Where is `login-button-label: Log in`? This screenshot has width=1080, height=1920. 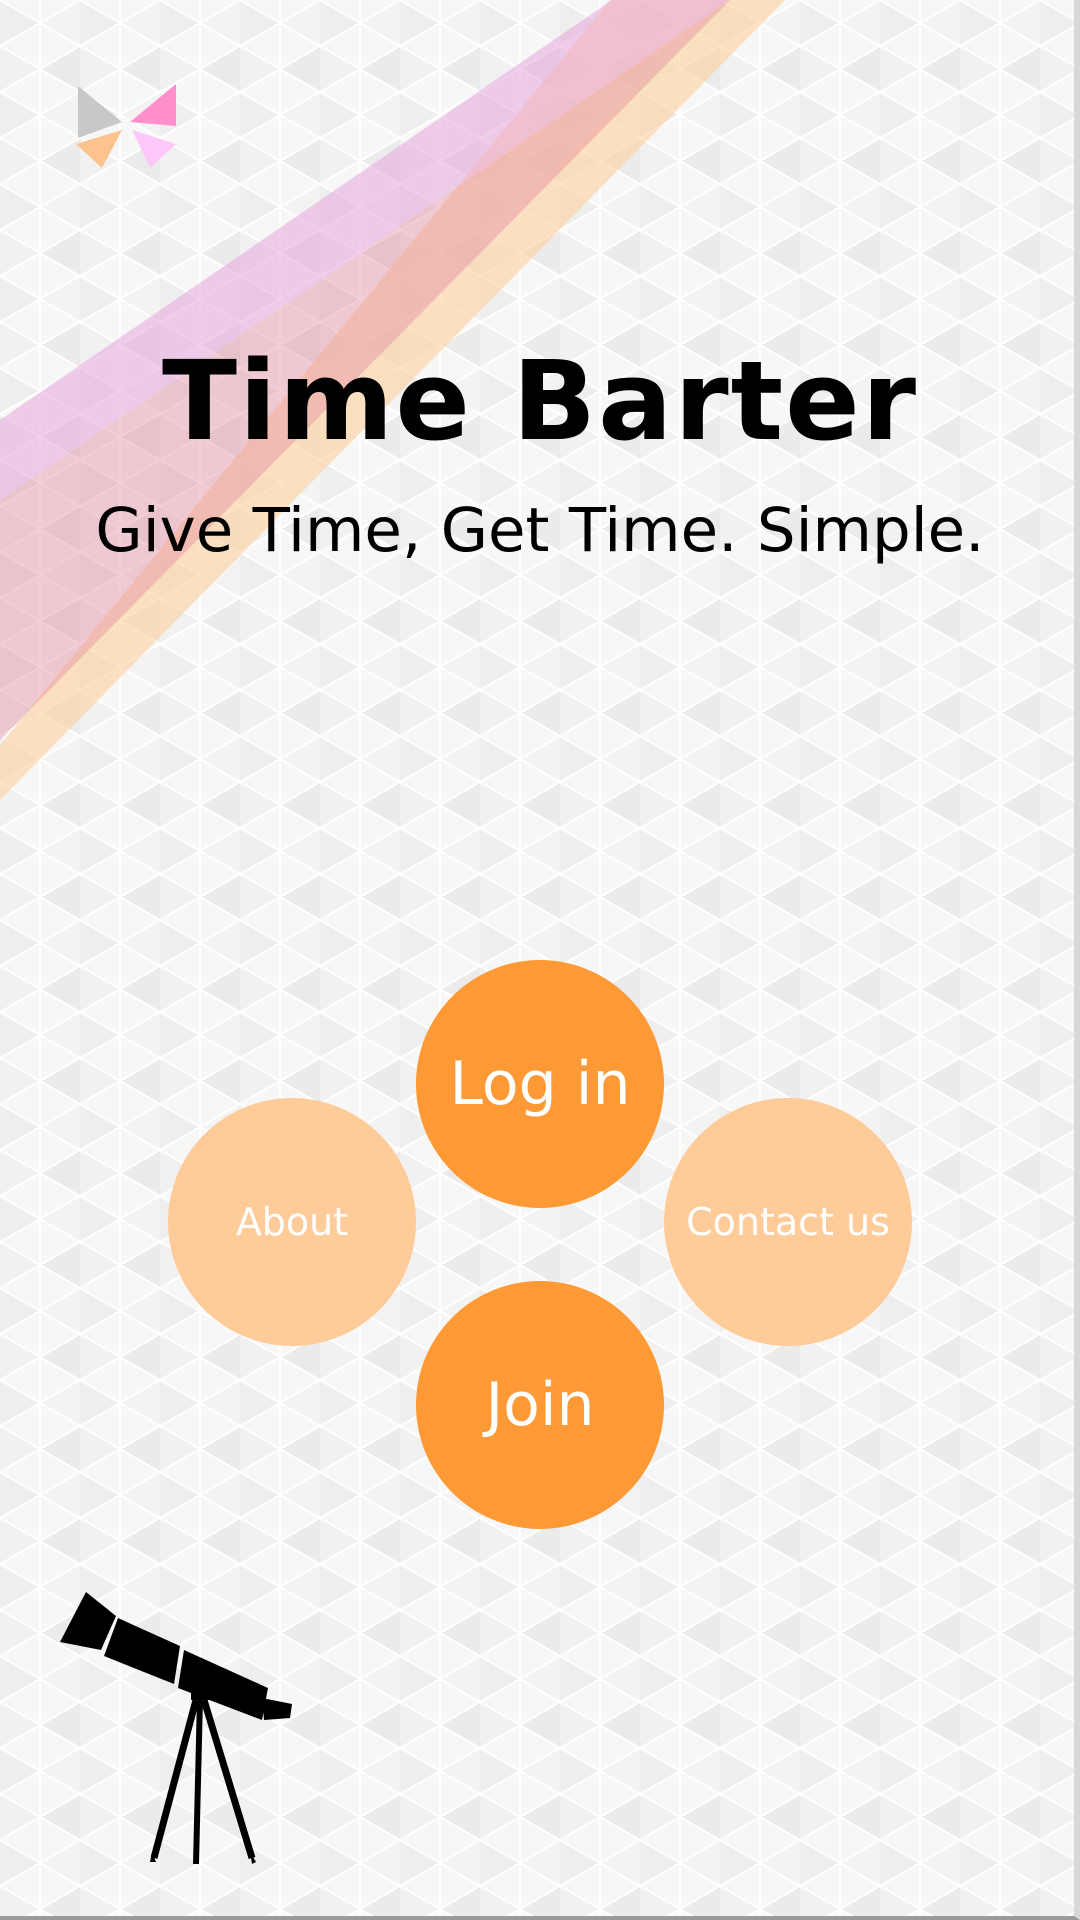 login-button-label: Log in is located at coordinates (540, 1084).